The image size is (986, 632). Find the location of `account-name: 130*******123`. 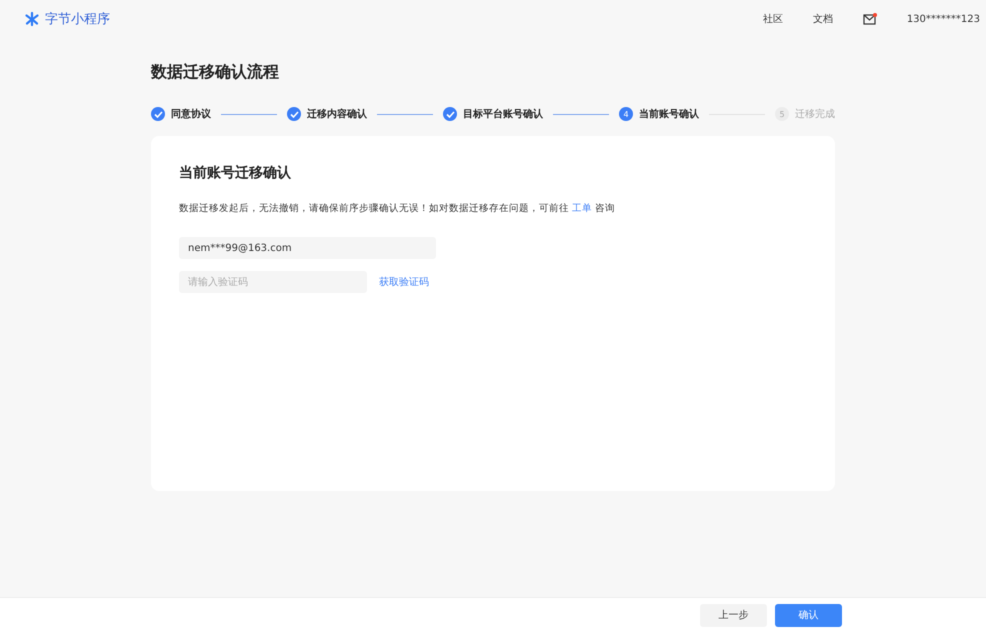

account-name: 130*******123 is located at coordinates (943, 19).